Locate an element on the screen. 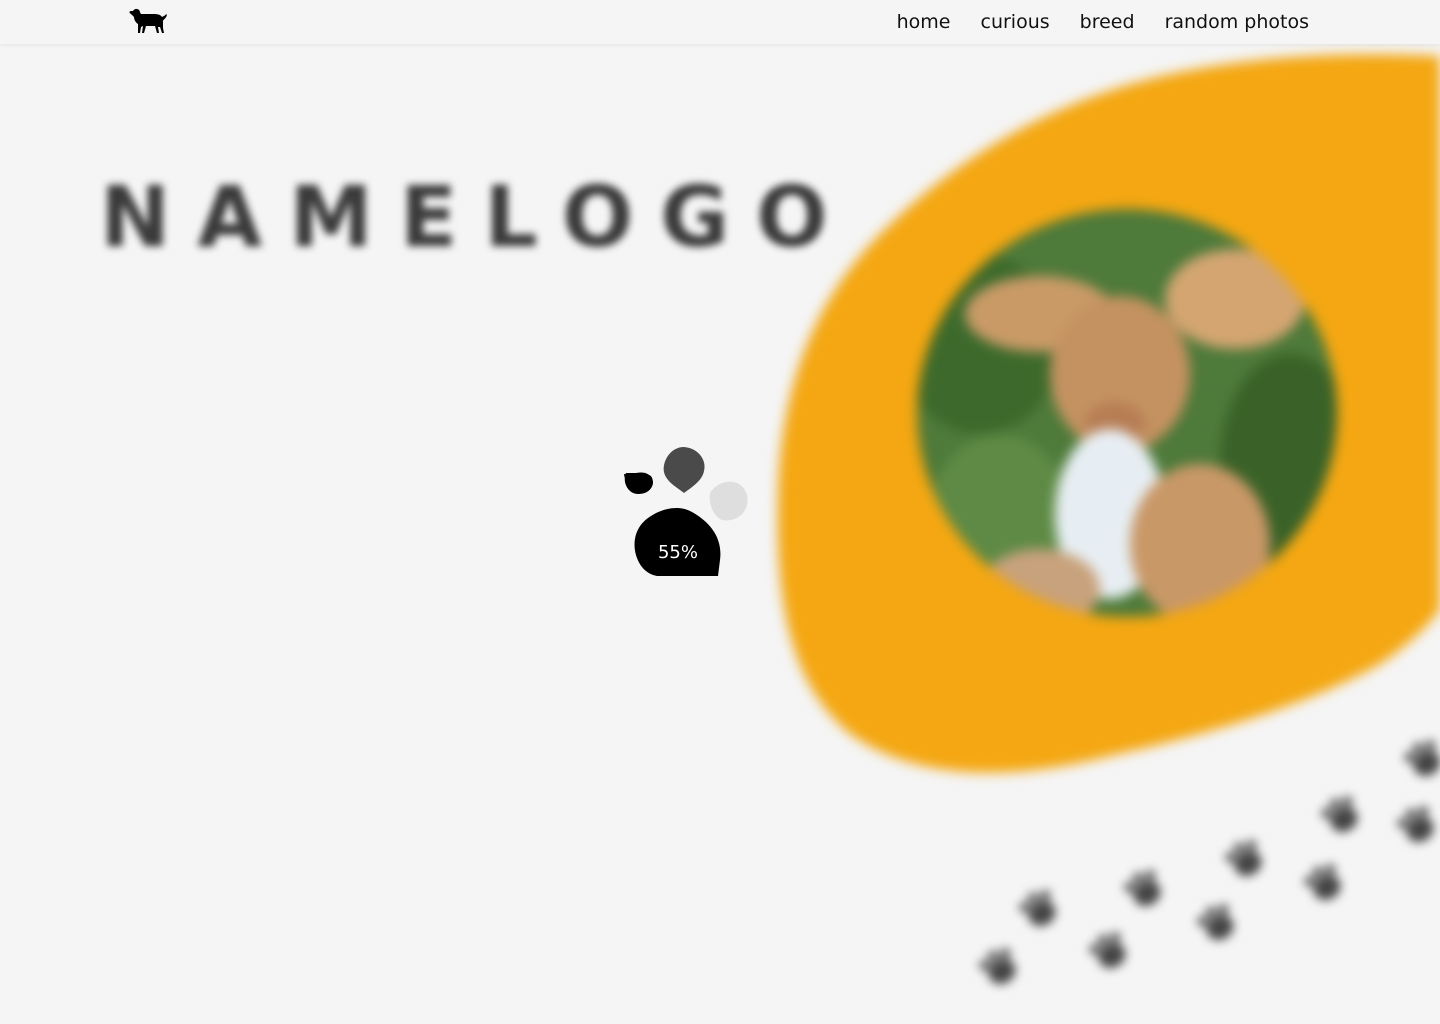 Image resolution: width=1440 pixels, height=1024 pixels. nav-link-breed: breed is located at coordinates (1107, 22).